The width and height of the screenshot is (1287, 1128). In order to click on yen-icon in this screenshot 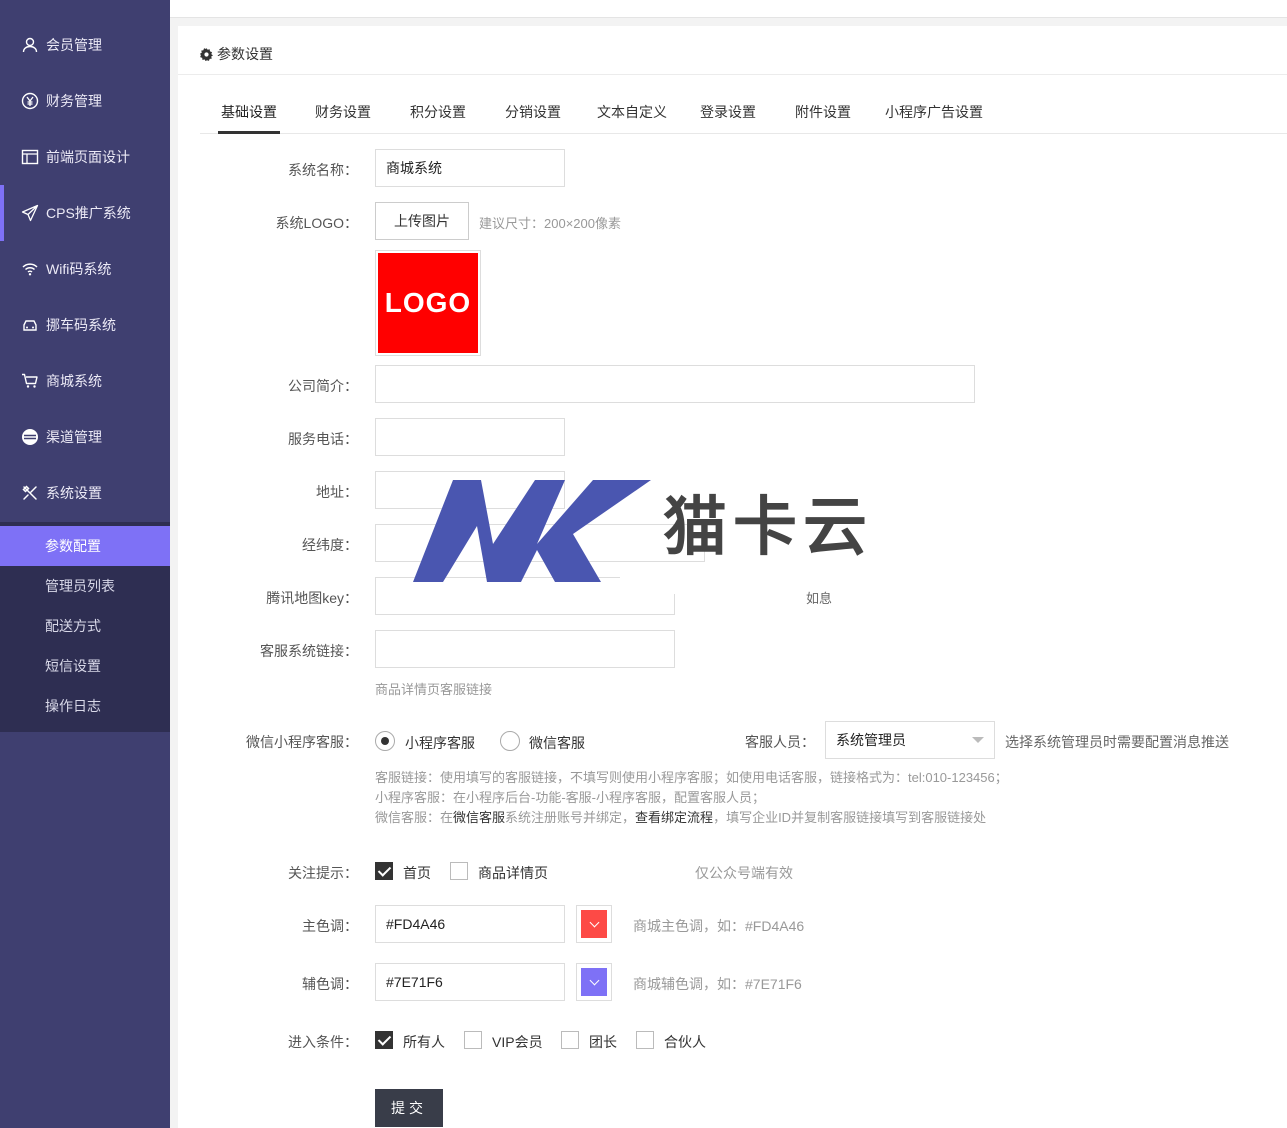, I will do `click(30, 101)`.